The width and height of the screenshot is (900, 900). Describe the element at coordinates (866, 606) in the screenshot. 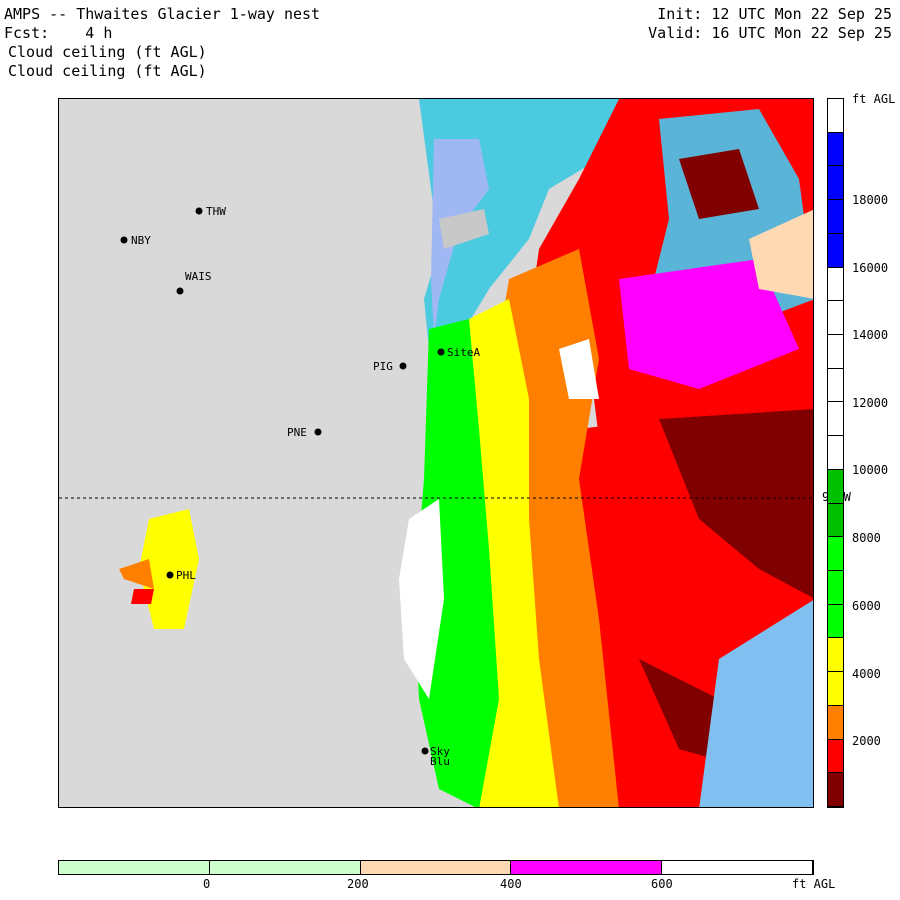

I see `colorbar-label: 6000` at that location.